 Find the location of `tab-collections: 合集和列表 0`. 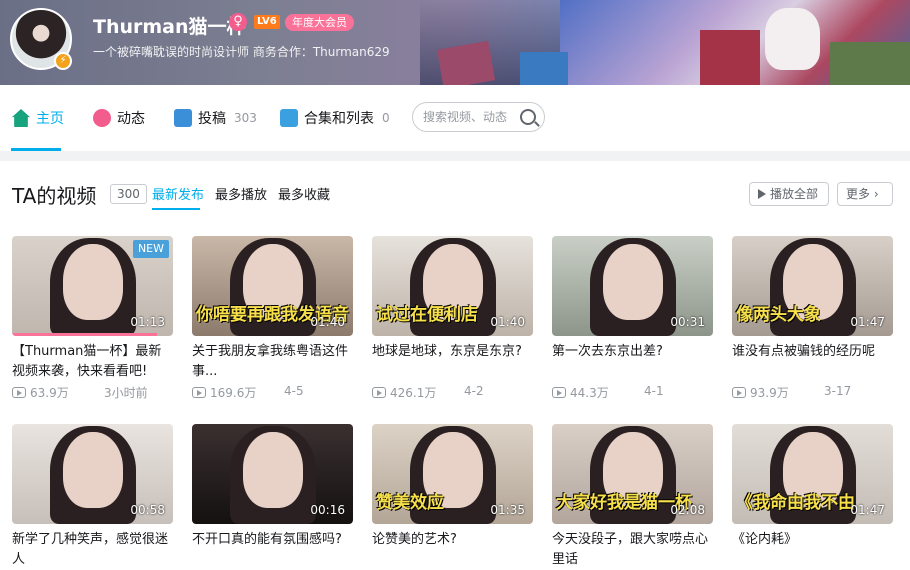

tab-collections: 合集和列表 0 is located at coordinates (335, 118).